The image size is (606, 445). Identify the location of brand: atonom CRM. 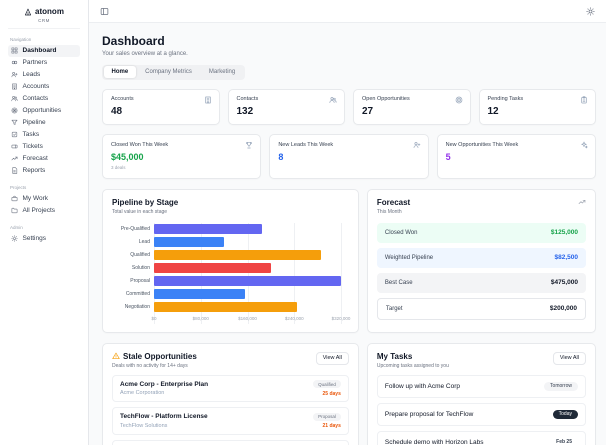
(44, 18).